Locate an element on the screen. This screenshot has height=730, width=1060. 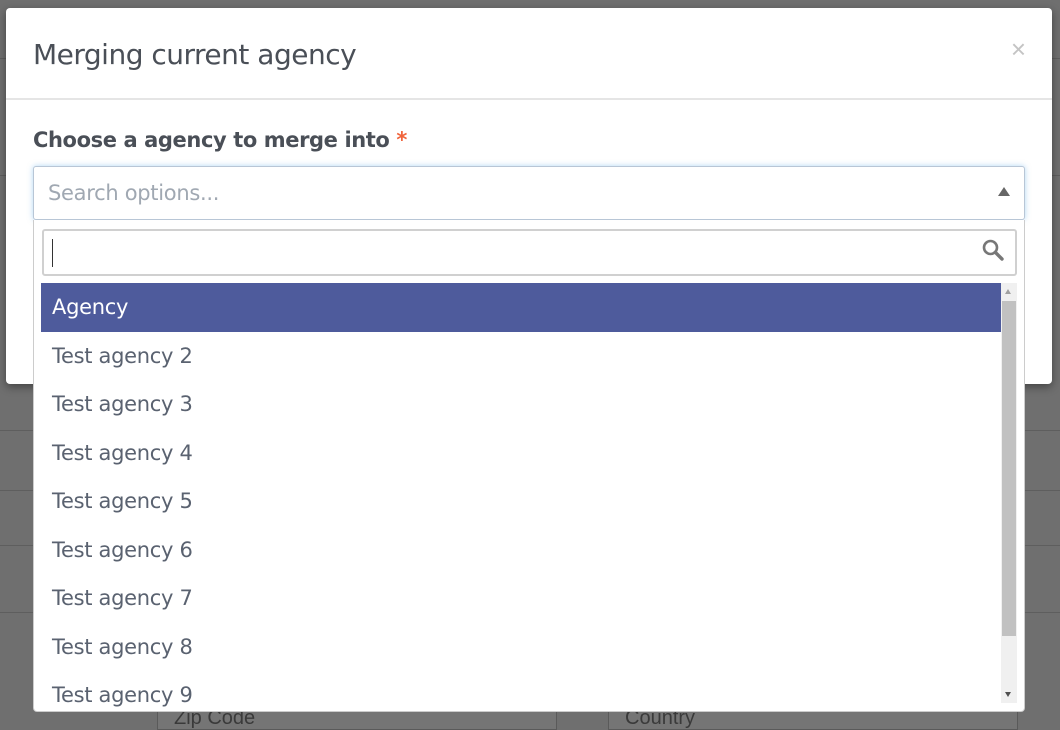
caret-up-icon is located at coordinates (1004, 191).